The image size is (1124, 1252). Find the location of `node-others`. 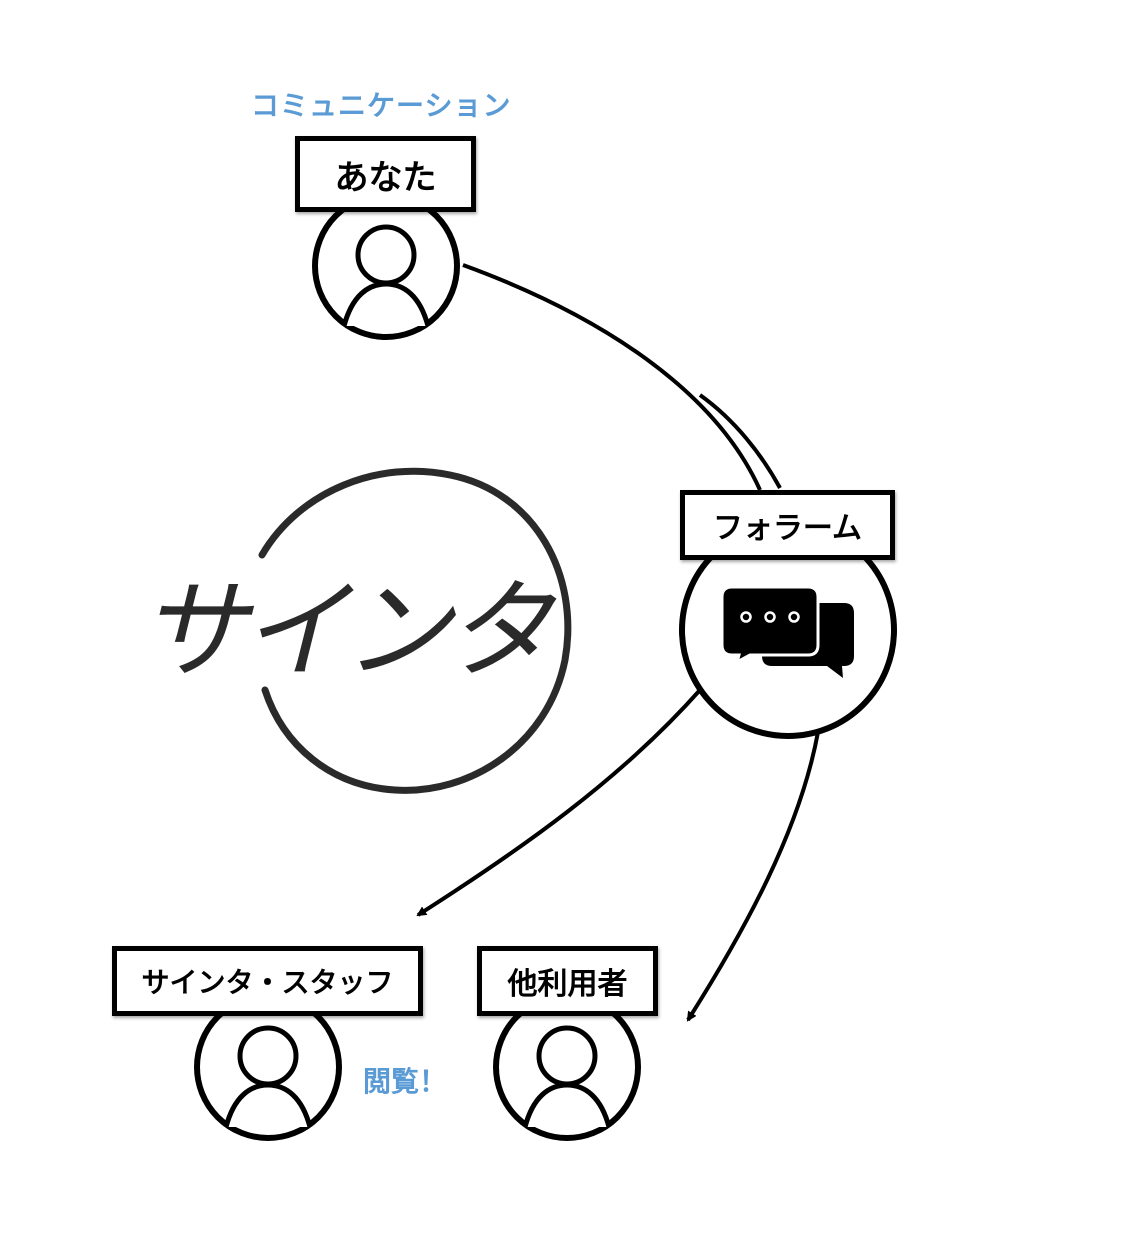

node-others is located at coordinates (567, 1067).